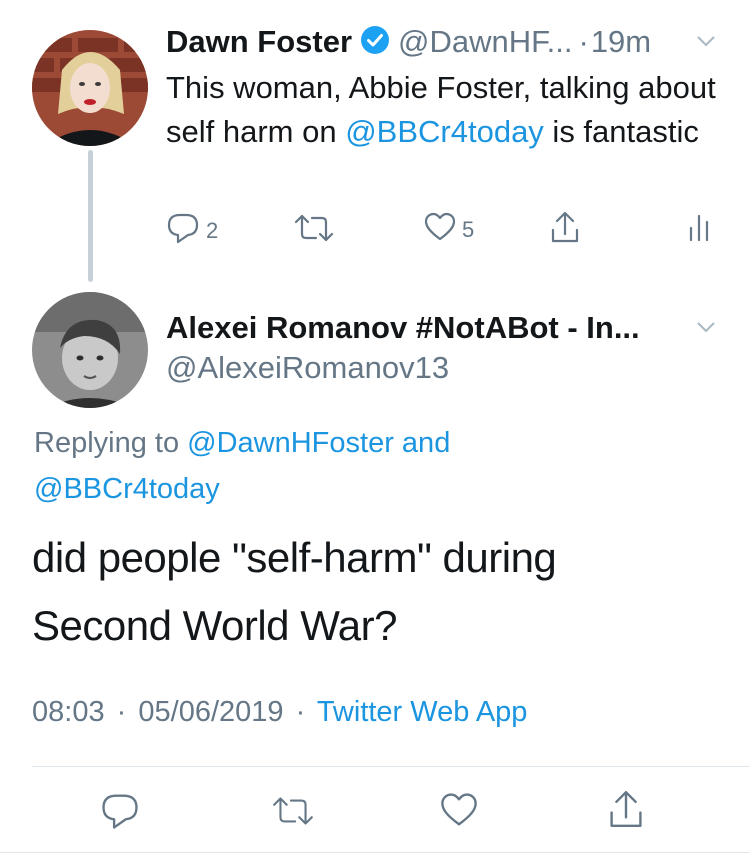  Describe the element at coordinates (242, 466) in the screenshot. I see `replying-to: Replying to @DawnHFoster and @BBCr4today` at that location.